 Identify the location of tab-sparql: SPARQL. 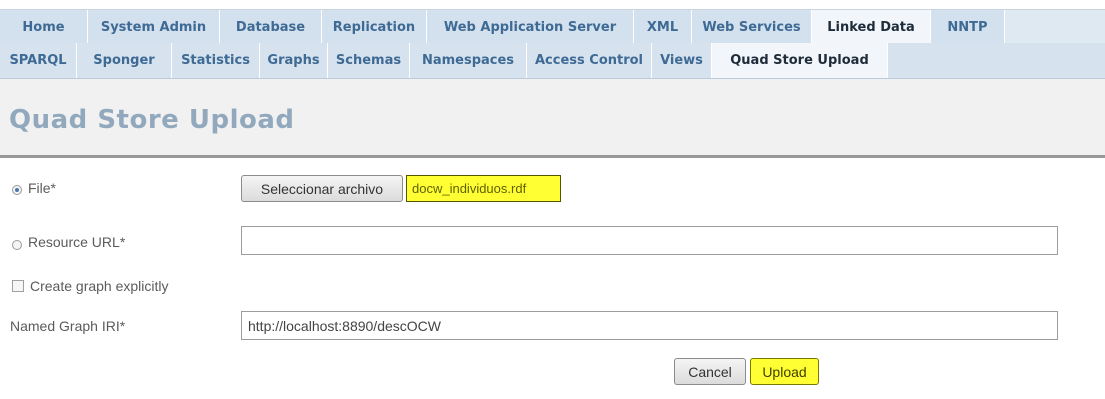
(38, 60).